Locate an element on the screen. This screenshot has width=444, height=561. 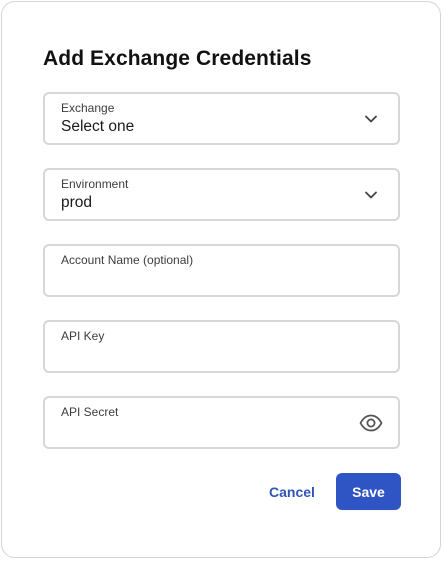
api-key-input: API Key is located at coordinates (221, 346).